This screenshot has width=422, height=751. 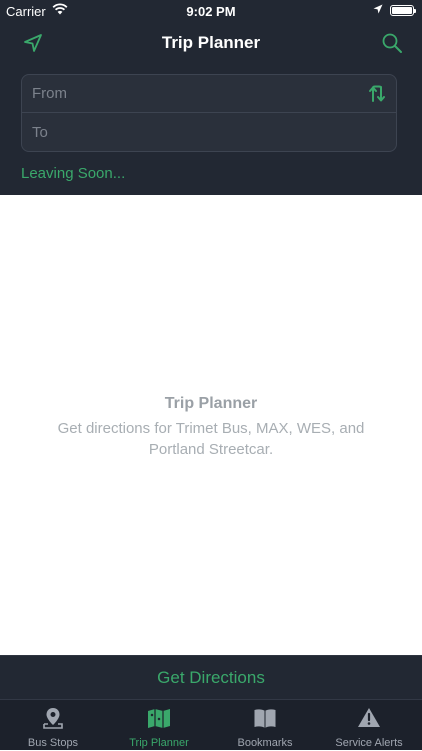 I want to click on from-field: From, so click(x=209, y=94).